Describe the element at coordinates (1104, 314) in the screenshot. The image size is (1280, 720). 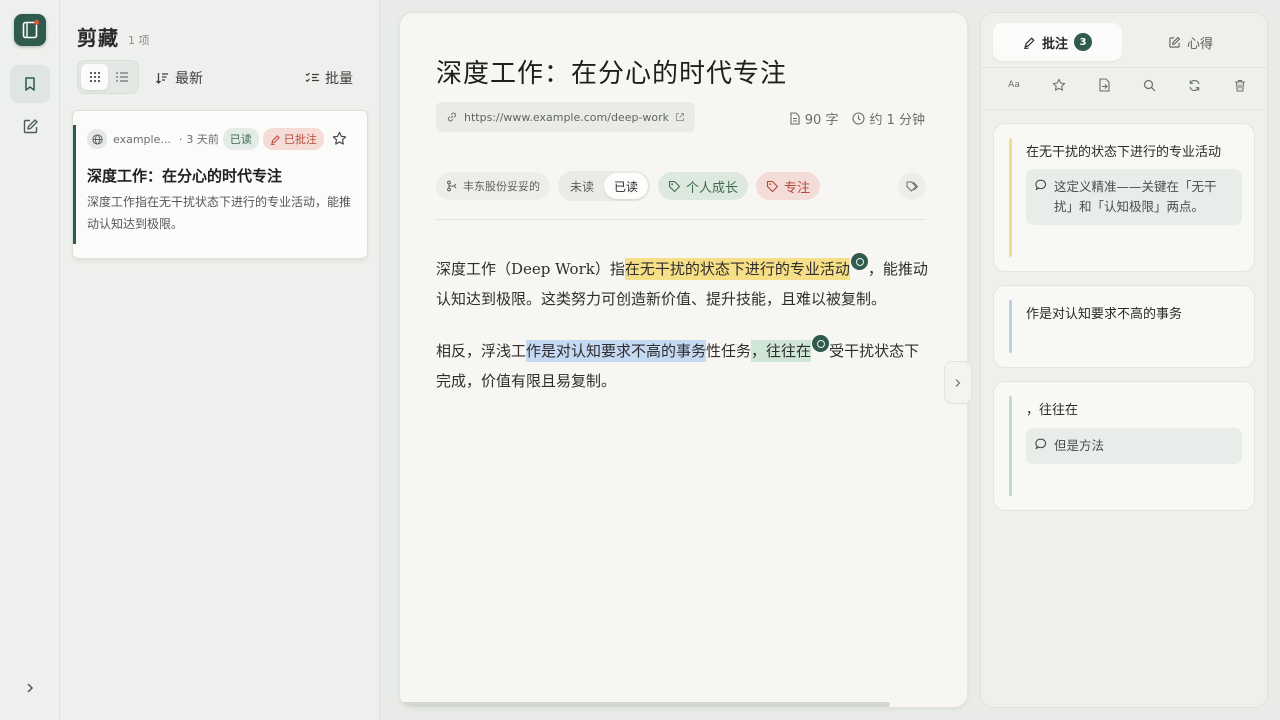
I see `annotation-quote: 作是对认知要求不高的事务` at that location.